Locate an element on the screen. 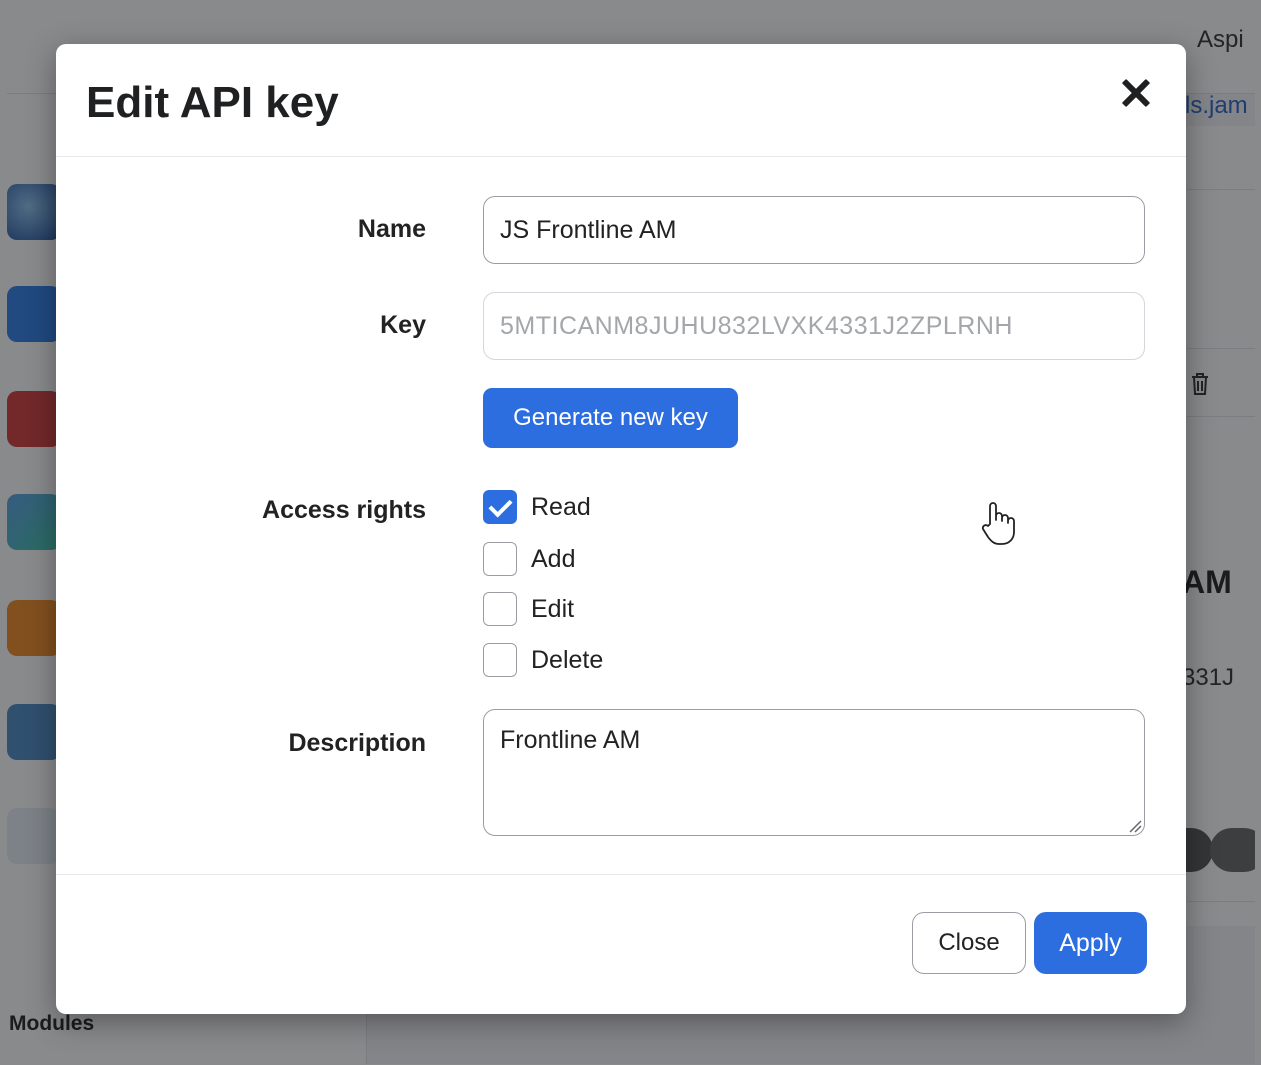  key-label: Key is located at coordinates (403, 325).